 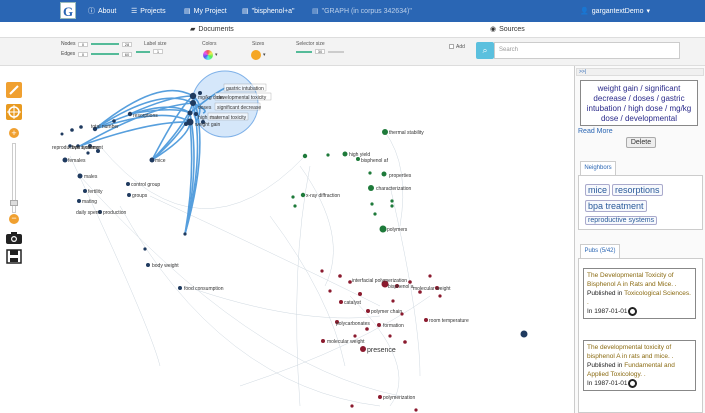 I want to click on label-molecular-weight-right: molecular weight, so click(x=432, y=289).